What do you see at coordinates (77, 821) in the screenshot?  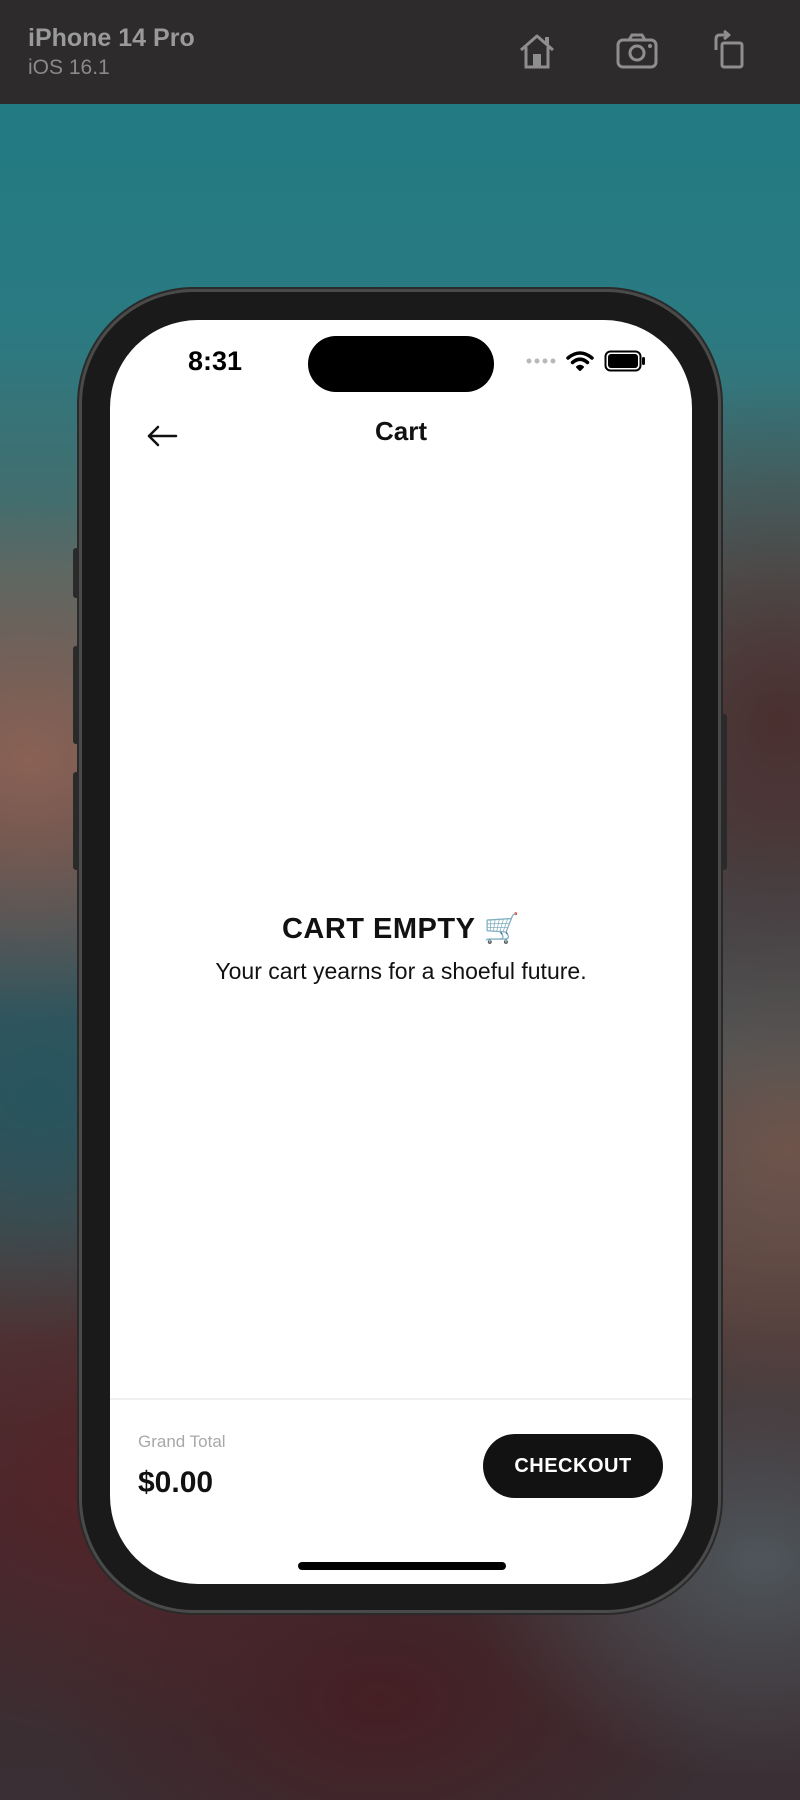 I see `volume-down-button` at bounding box center [77, 821].